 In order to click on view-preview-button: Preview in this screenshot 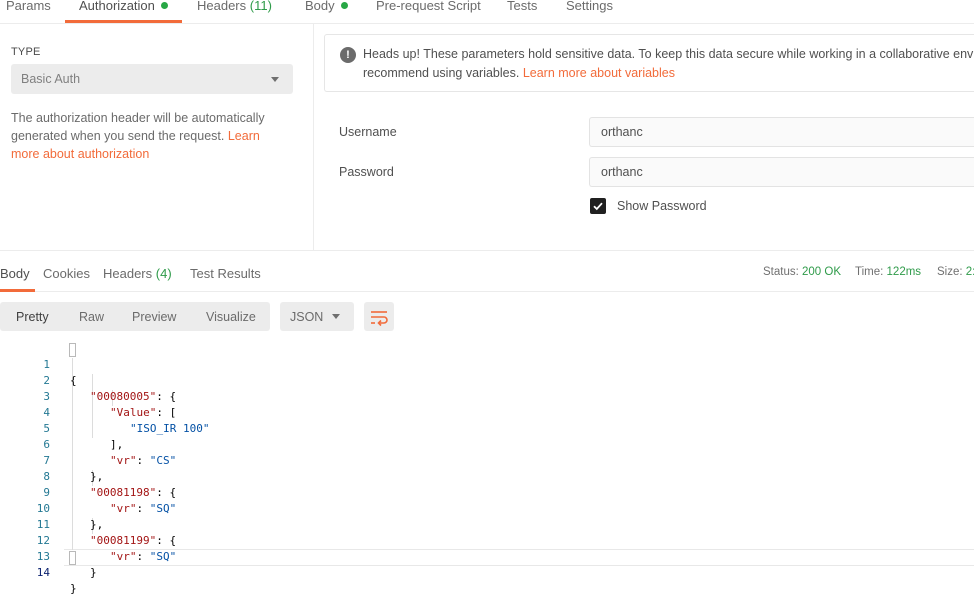, I will do `click(154, 317)`.